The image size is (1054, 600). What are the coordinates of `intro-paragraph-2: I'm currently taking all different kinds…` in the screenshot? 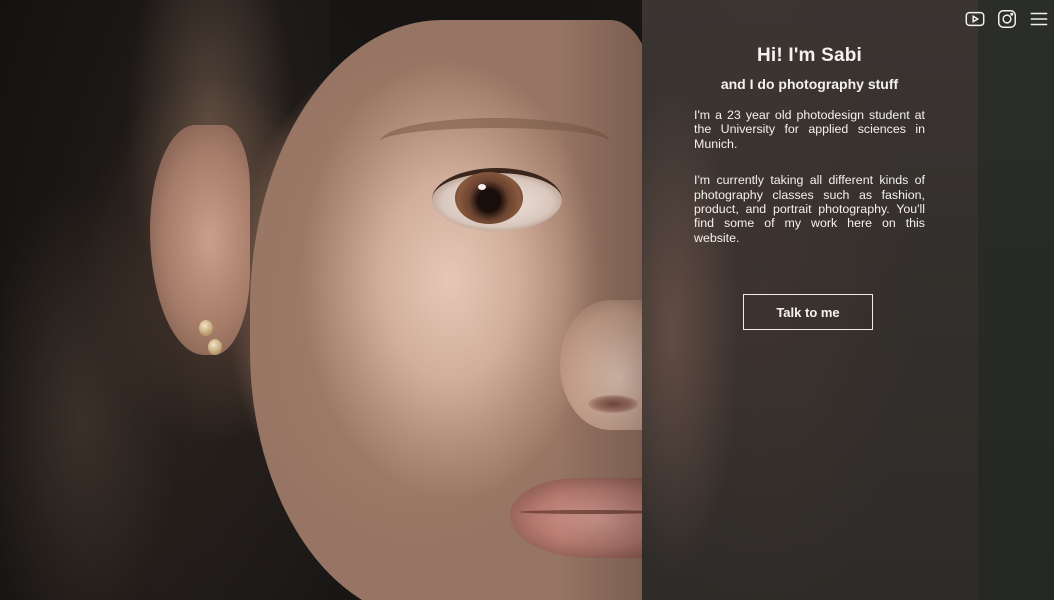 It's located at (809, 209).